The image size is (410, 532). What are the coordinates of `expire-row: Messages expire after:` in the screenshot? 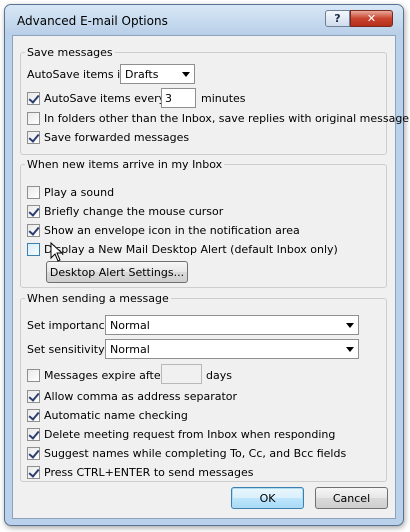 It's located at (98, 375).